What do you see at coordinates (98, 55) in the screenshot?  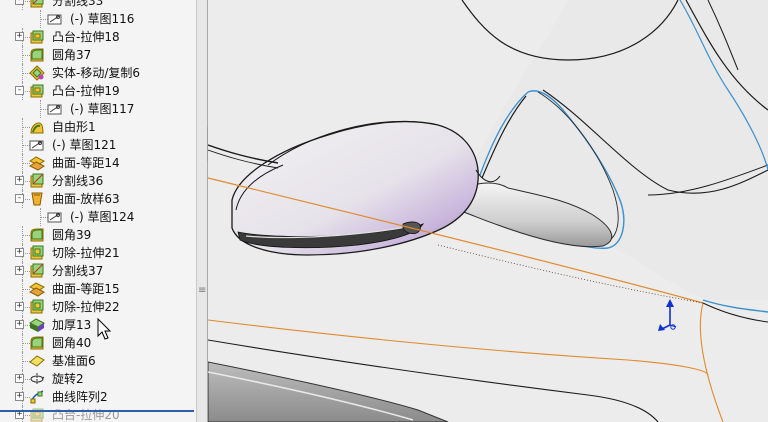 I see `feature-tree-item: 圆角37` at bounding box center [98, 55].